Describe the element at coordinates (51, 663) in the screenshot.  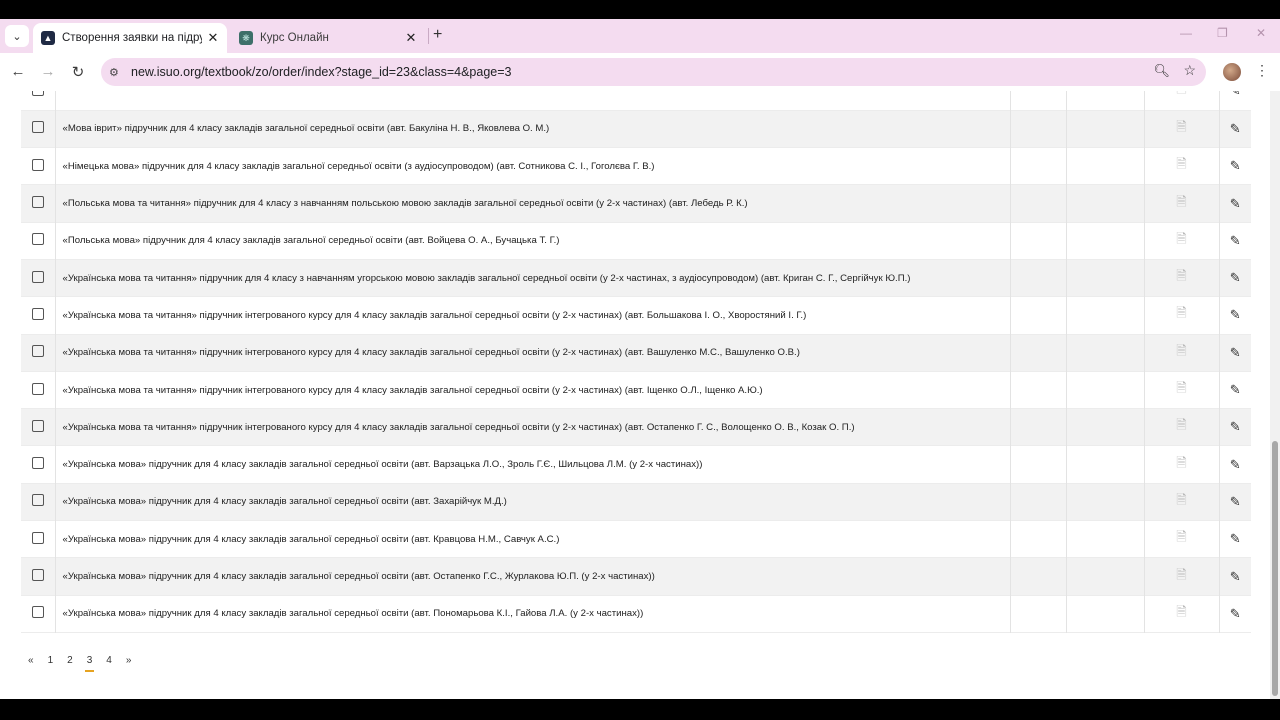
I see `pagination-page-1: 1` at that location.